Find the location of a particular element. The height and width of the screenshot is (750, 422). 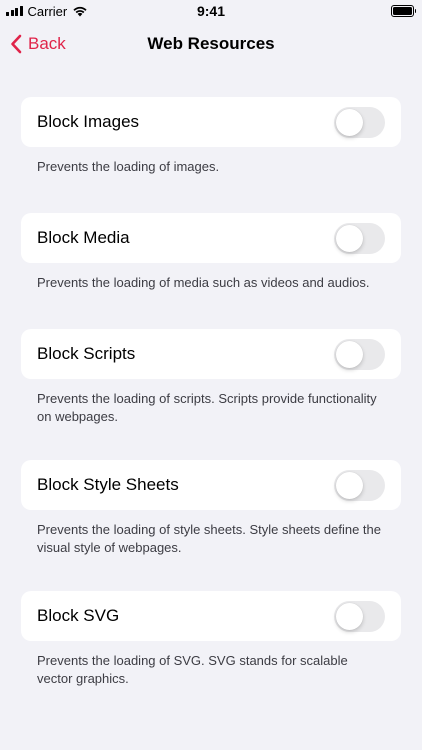

carrier-name: Carrier is located at coordinates (47, 11).